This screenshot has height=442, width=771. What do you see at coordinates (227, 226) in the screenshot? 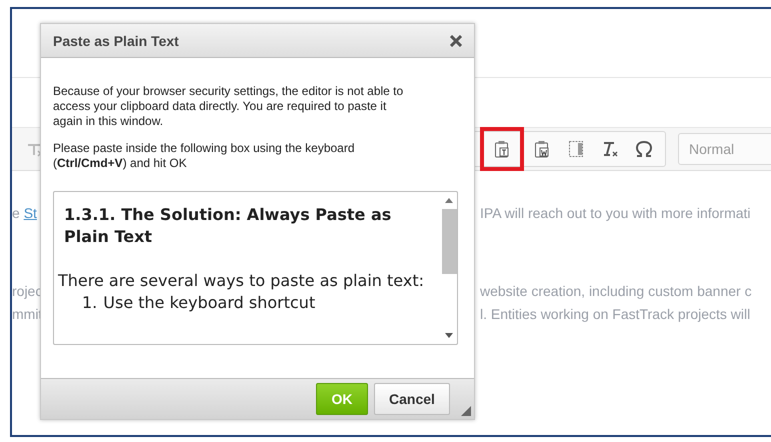
I see `pasted-heading: 1.3.1. The Solution: Always Paste as Plain Text` at bounding box center [227, 226].